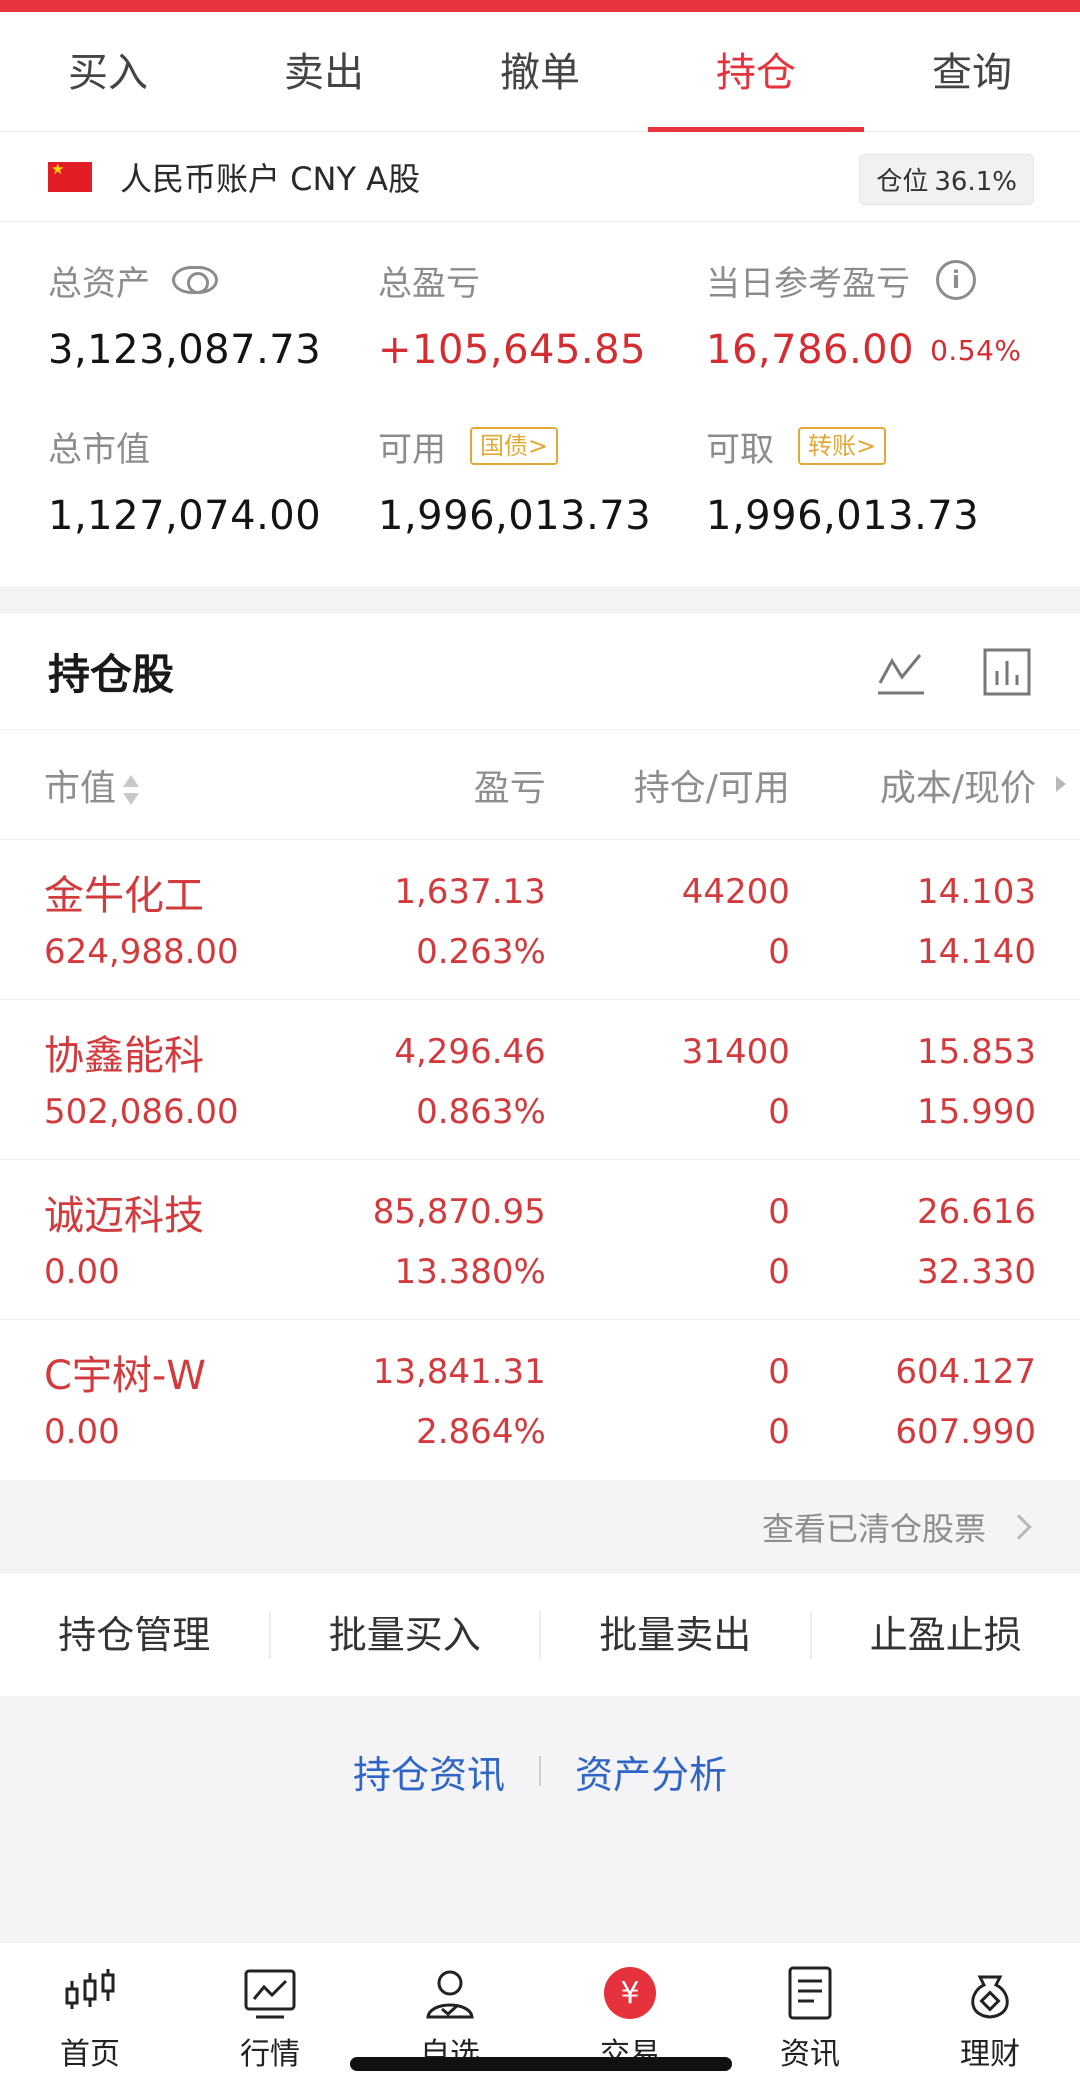  Describe the element at coordinates (270, 178) in the screenshot. I see `account-name: 人民币账户 CNY A股` at that location.